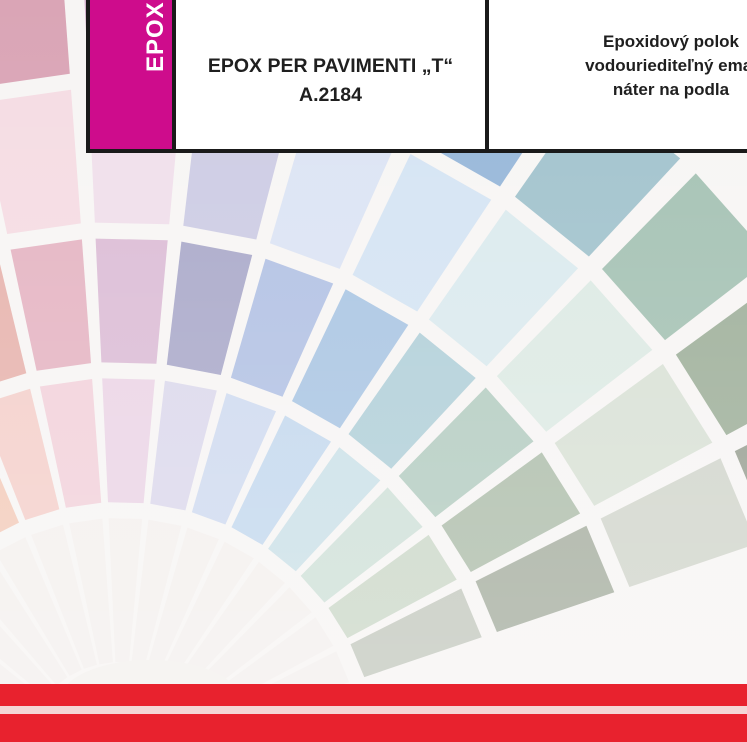  Describe the element at coordinates (133, 74) in the screenshot. I see `category-tab: EPOX` at that location.